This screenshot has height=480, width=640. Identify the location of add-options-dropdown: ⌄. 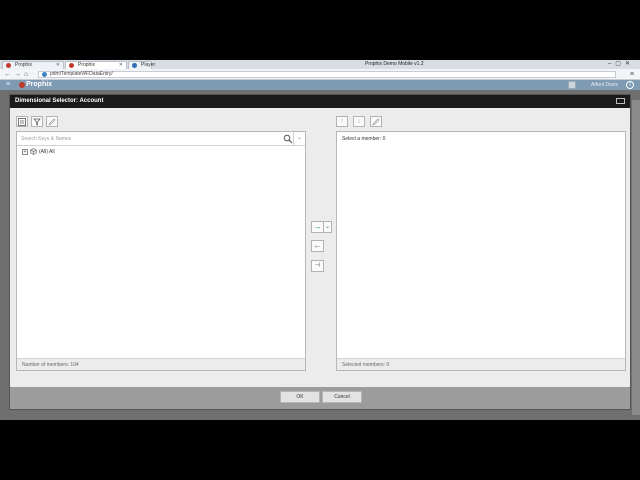
(327, 227).